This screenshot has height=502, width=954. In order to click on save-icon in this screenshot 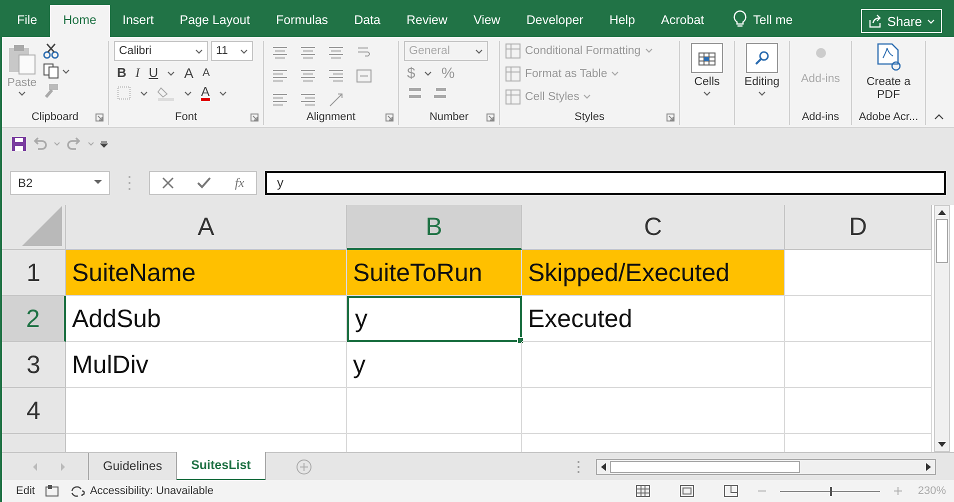, I will do `click(19, 144)`.